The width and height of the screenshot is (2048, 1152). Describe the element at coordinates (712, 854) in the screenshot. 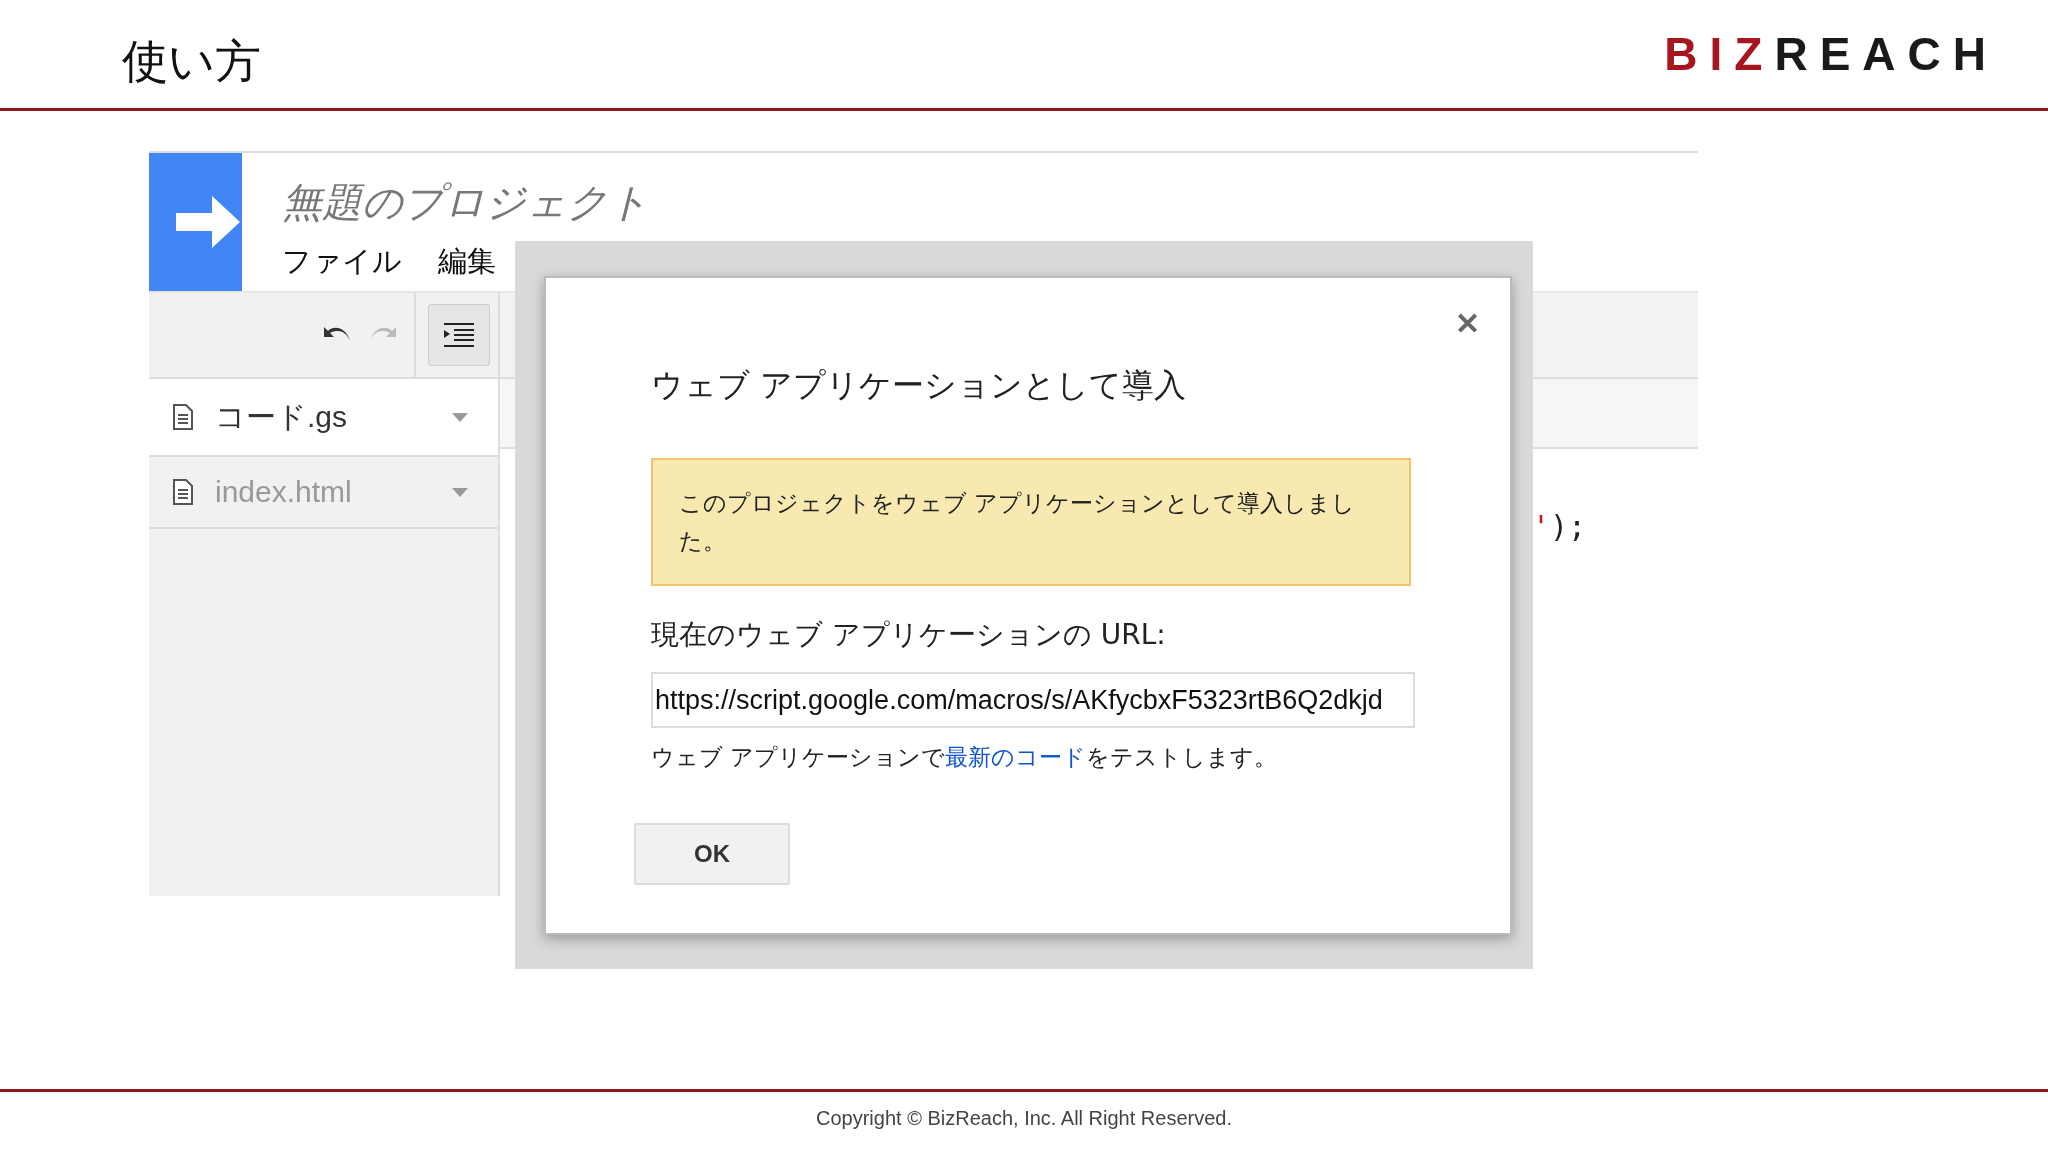

I see `ok-button: OK` at that location.